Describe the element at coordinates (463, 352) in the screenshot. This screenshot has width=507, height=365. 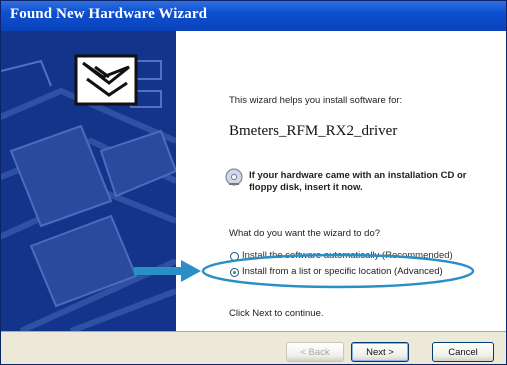
I see `cancel-button: Cancel` at that location.